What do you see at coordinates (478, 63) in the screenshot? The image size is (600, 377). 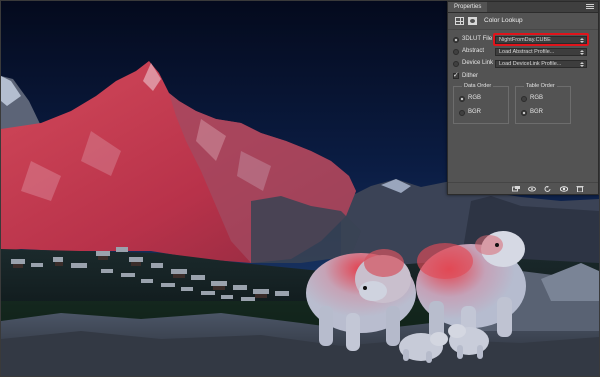 I see `device-link-label: Device Link` at bounding box center [478, 63].